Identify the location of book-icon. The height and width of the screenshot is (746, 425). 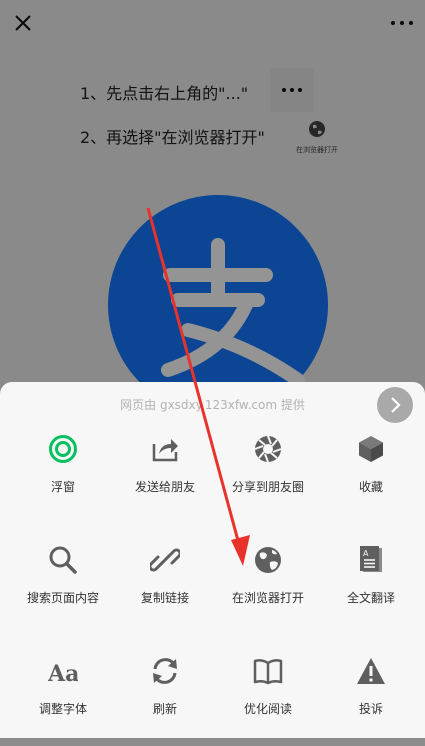
(268, 672).